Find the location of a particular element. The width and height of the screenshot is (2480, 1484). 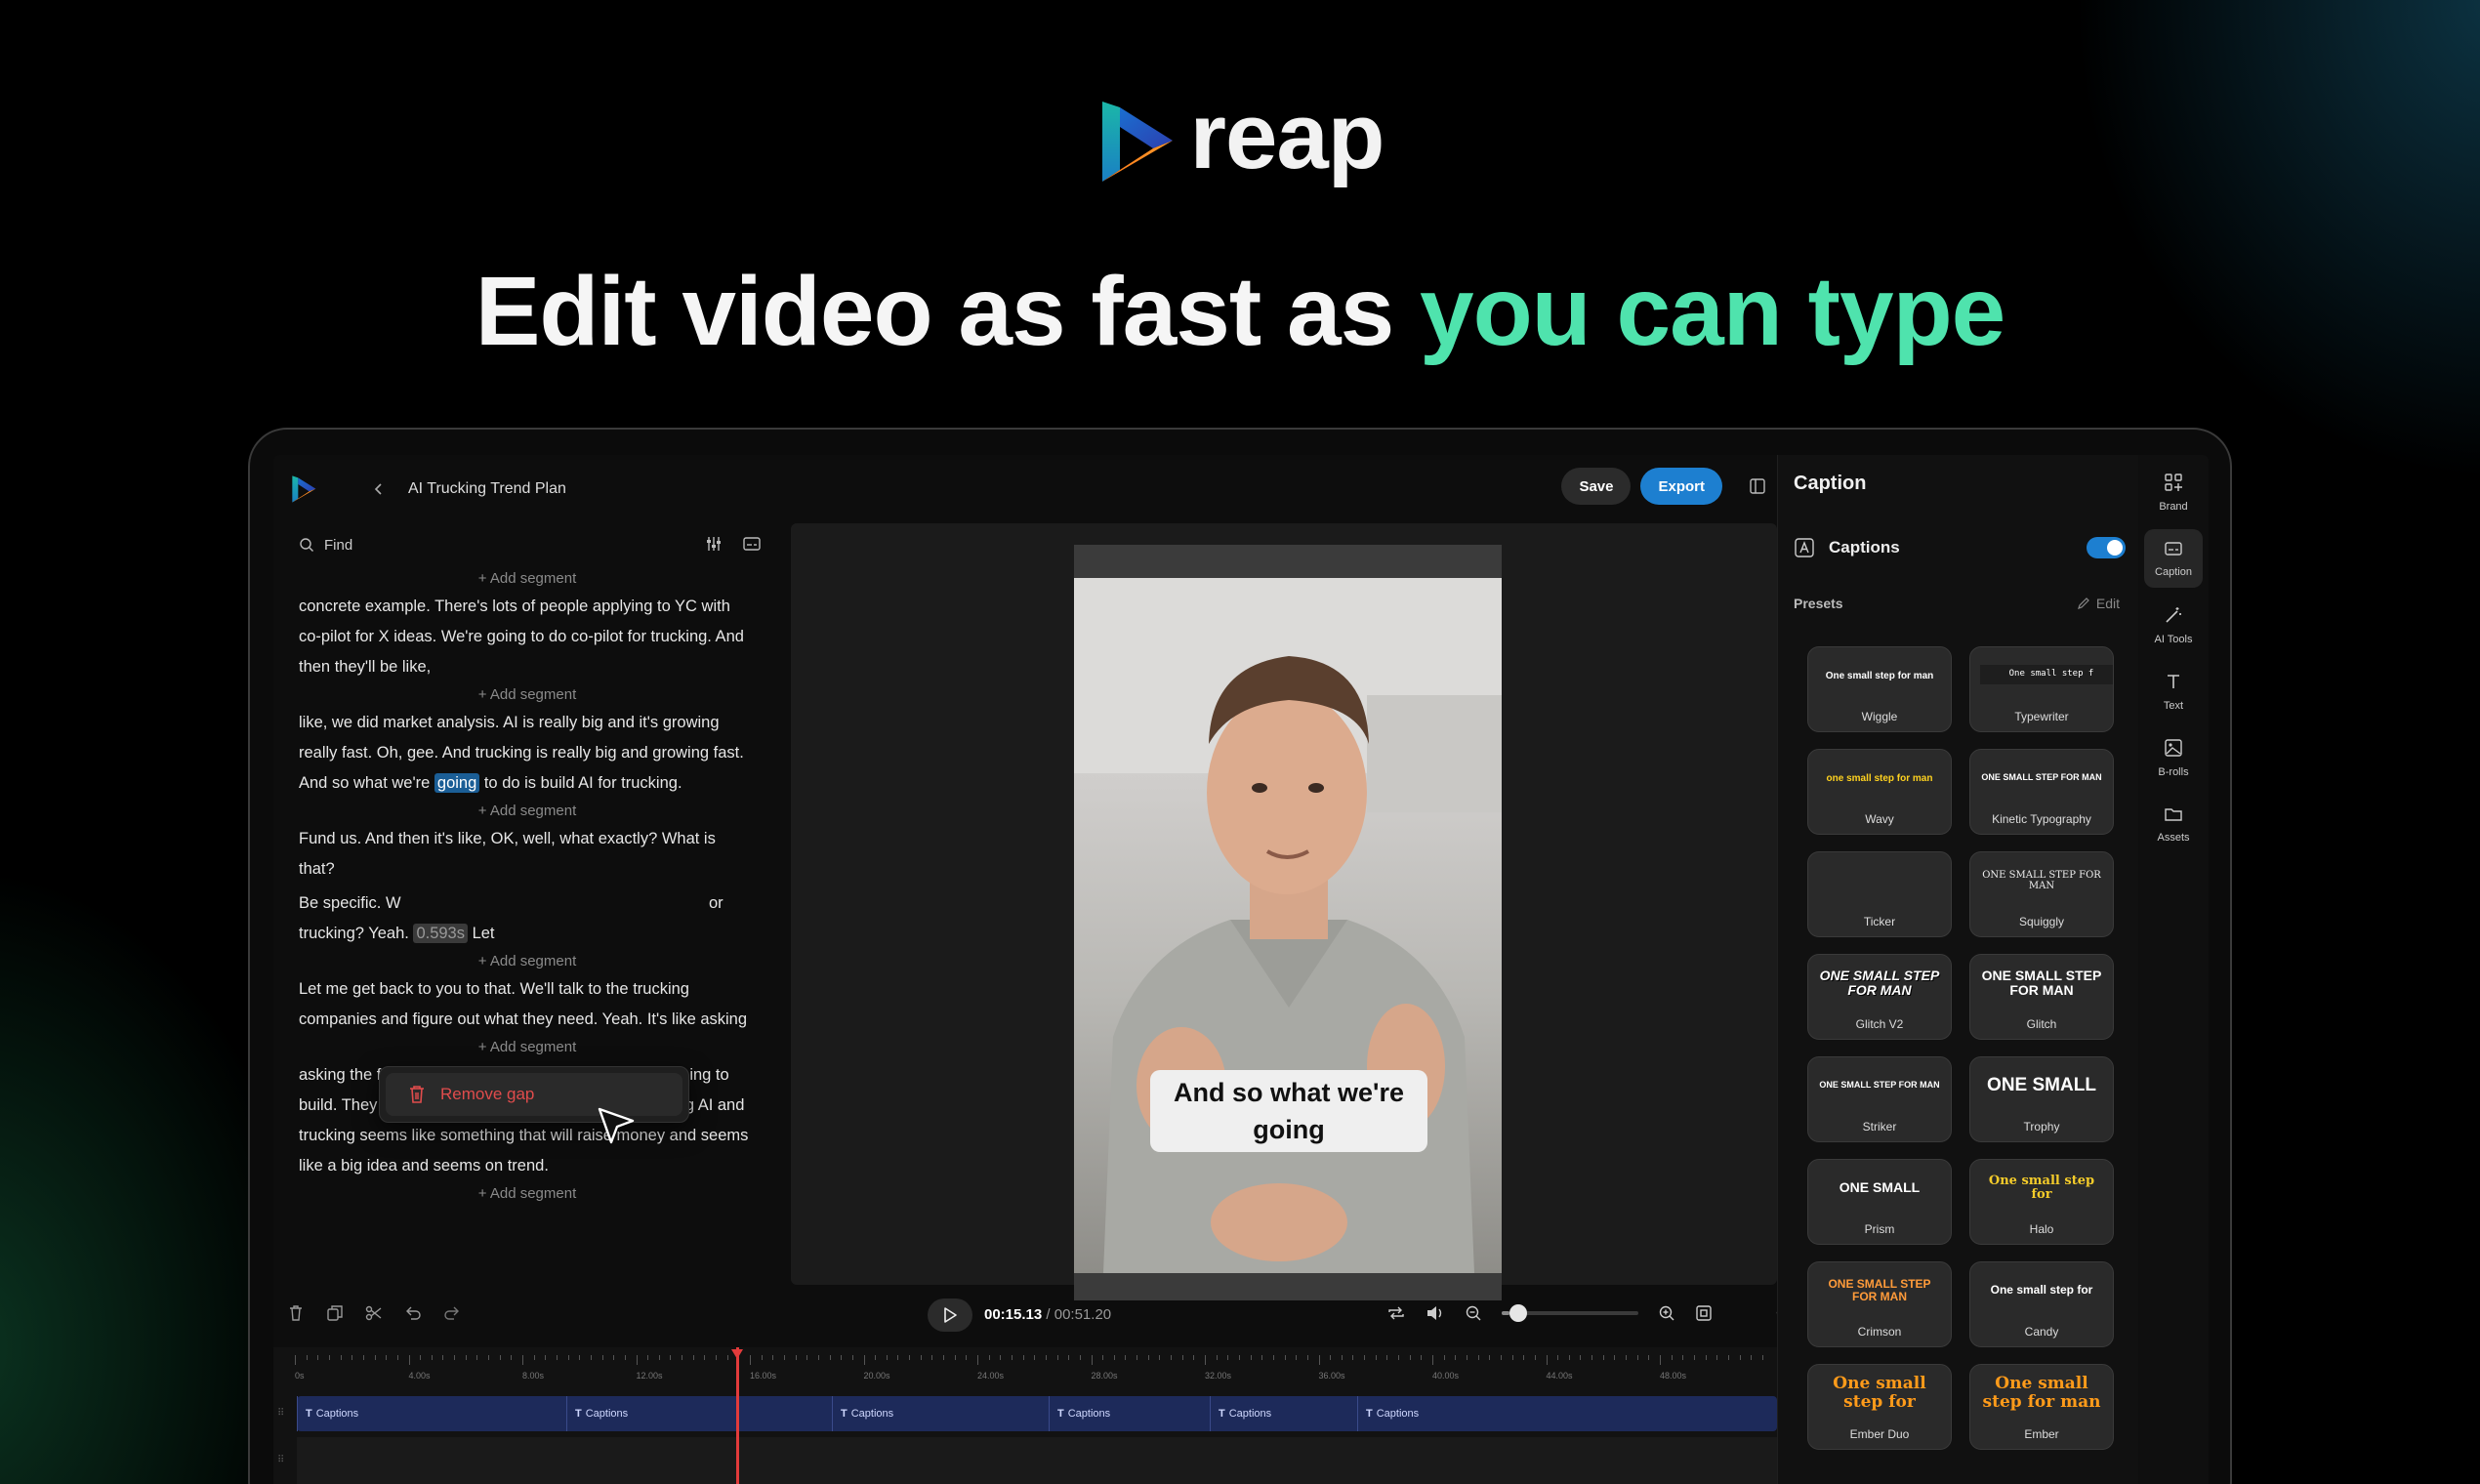

rail-item-b-rolls: B-rolls is located at coordinates (2173, 758).